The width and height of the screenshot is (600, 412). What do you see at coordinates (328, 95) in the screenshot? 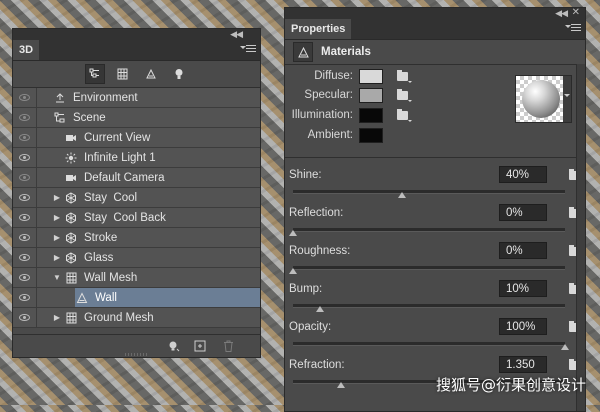
I see `color-label: Specular:` at bounding box center [328, 95].